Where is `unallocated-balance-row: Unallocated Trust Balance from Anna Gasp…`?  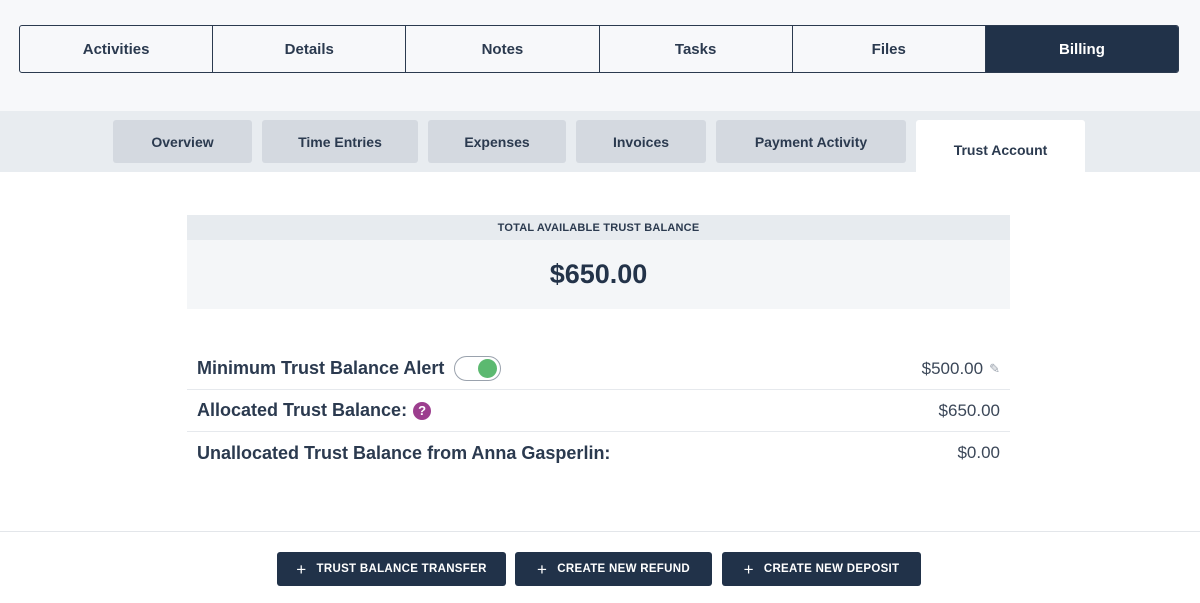 unallocated-balance-row: Unallocated Trust Balance from Anna Gasp… is located at coordinates (598, 453).